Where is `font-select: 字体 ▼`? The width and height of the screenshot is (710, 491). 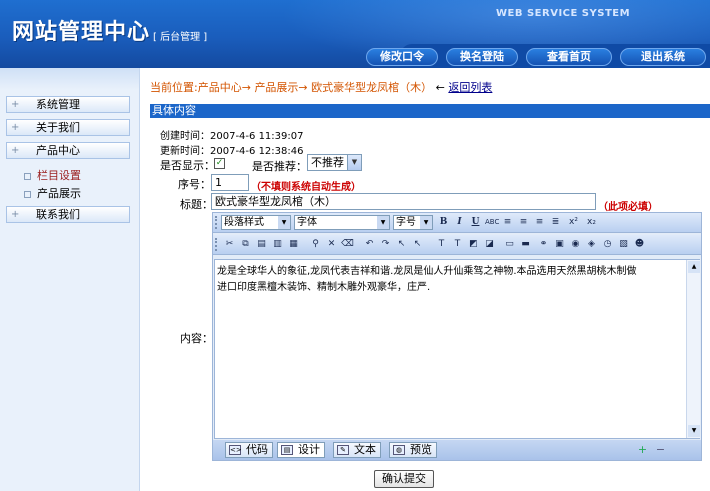 font-select: 字体 ▼ is located at coordinates (342, 222).